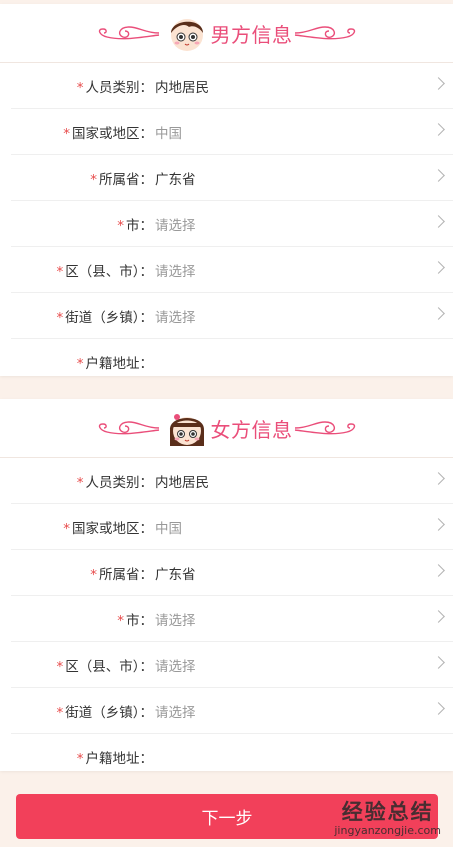 The image size is (453, 847). What do you see at coordinates (232, 573) in the screenshot?
I see `female-province-row: * 所属省： 广东省` at bounding box center [232, 573].